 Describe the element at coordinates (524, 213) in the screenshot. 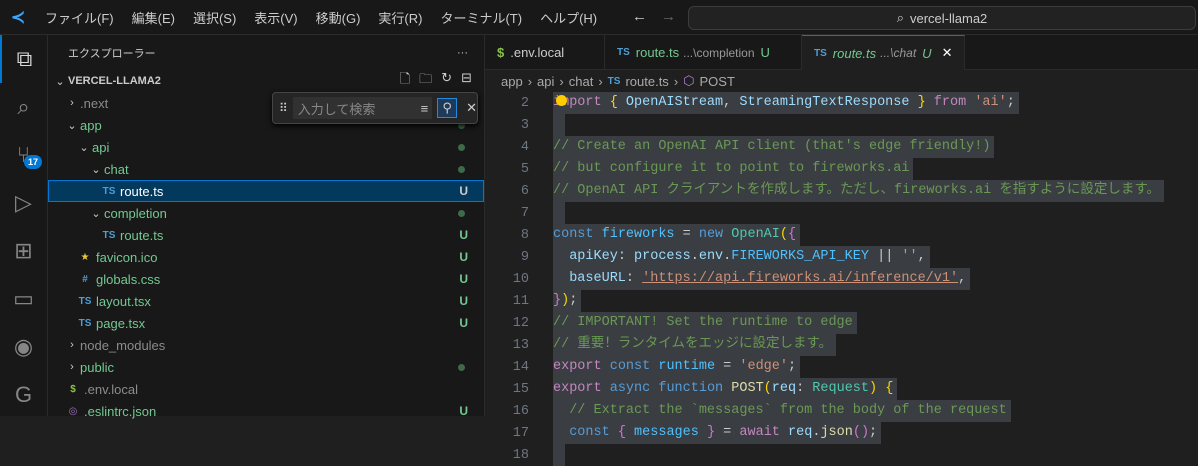

I see `line-number: 7` at that location.